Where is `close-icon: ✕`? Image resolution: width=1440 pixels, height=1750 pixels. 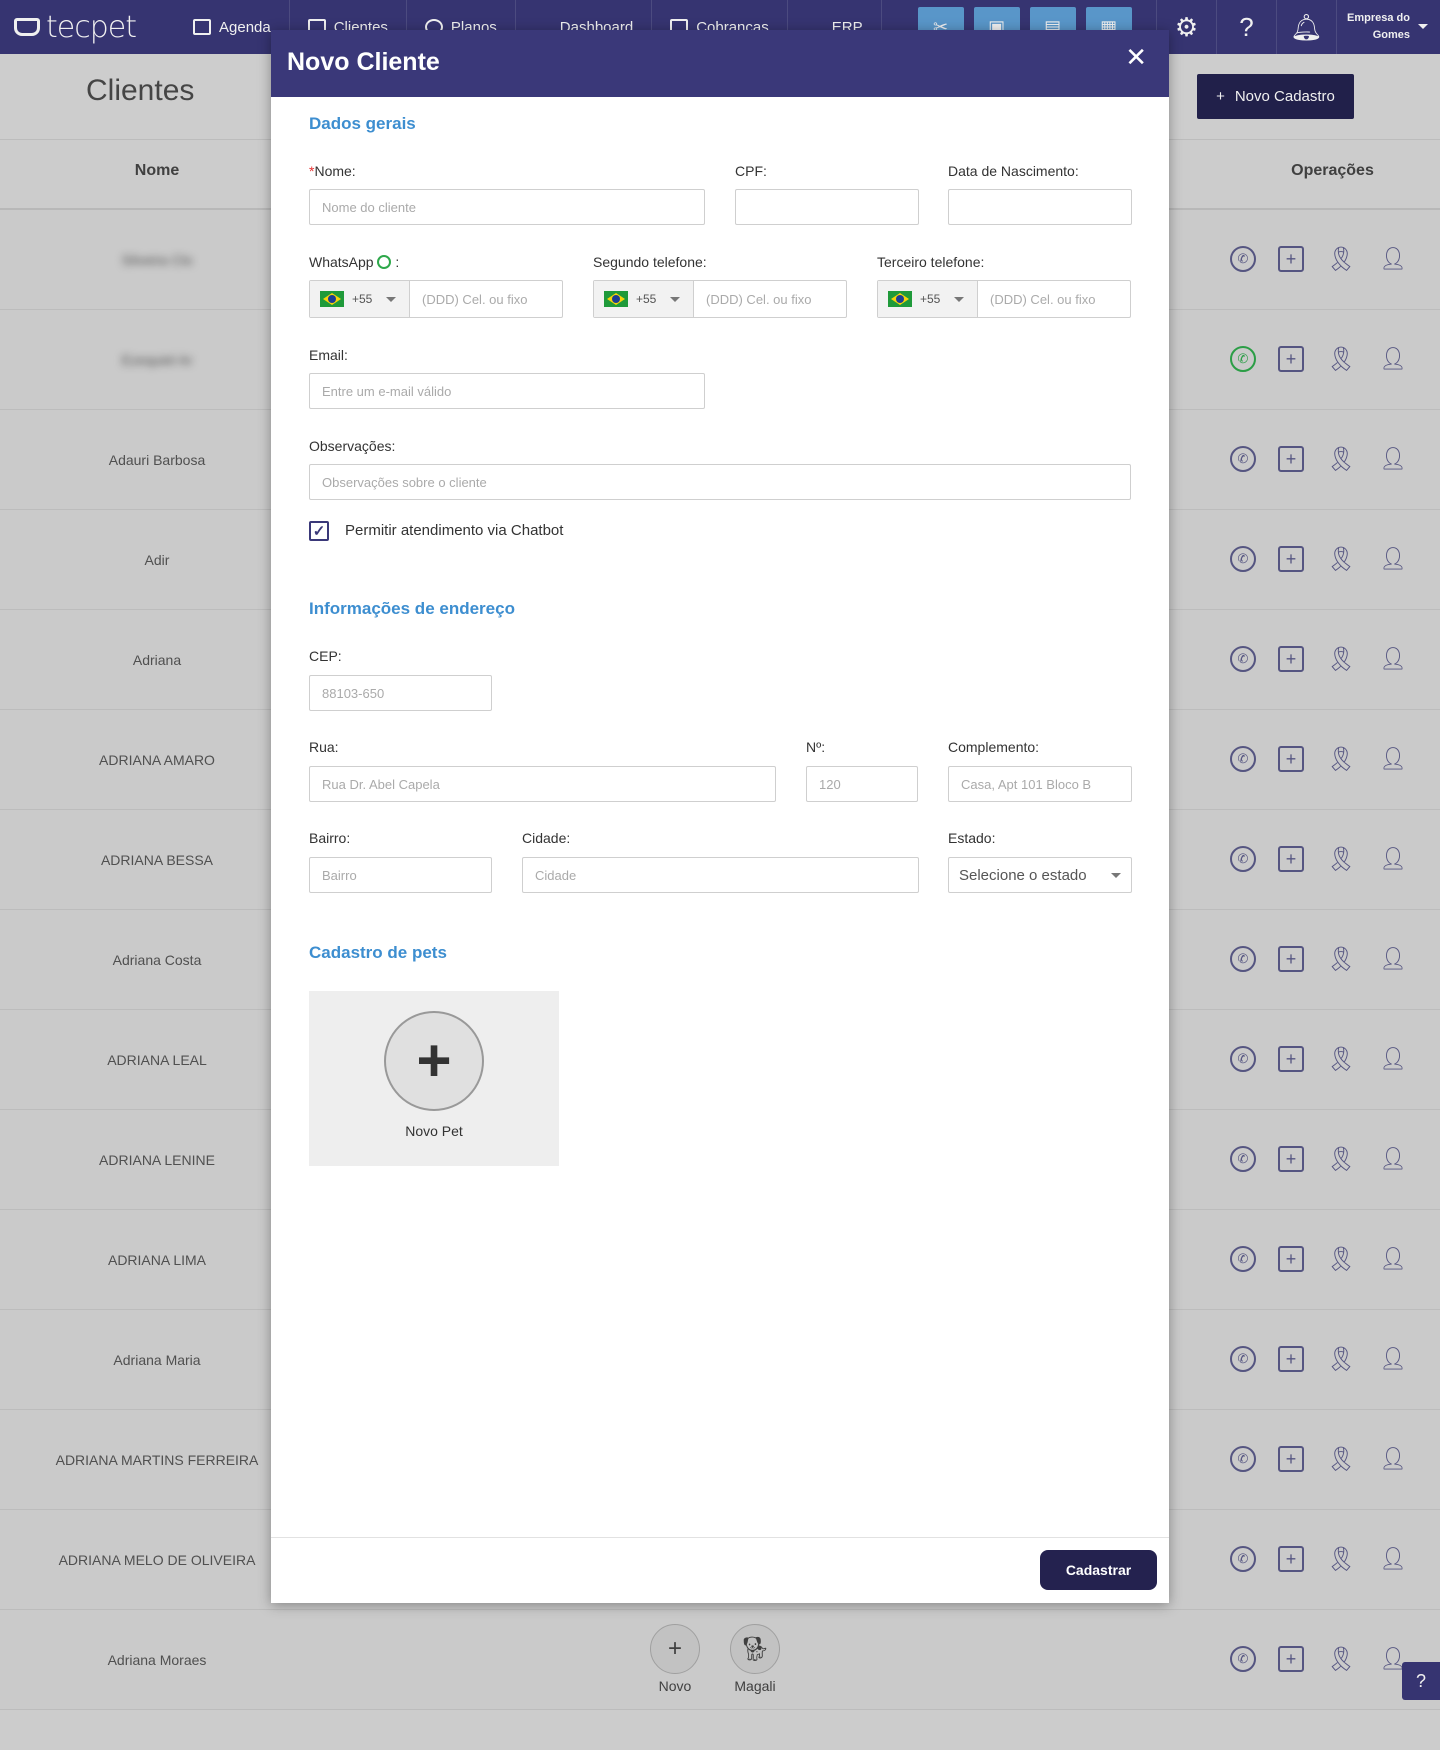
close-icon: ✕ is located at coordinates (1136, 57).